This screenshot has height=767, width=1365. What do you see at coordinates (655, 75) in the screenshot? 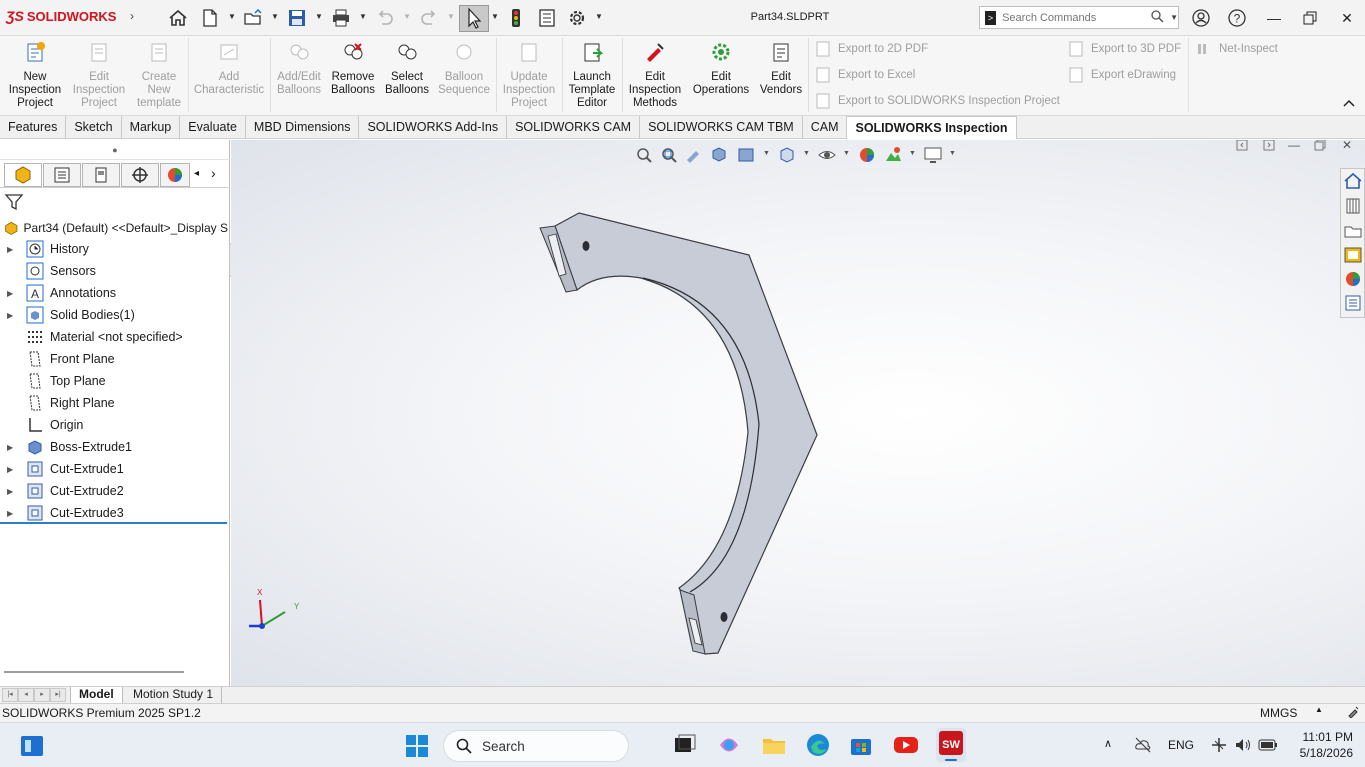
I see `edit-inspection-methods-button: Edit Inspection Methods` at bounding box center [655, 75].